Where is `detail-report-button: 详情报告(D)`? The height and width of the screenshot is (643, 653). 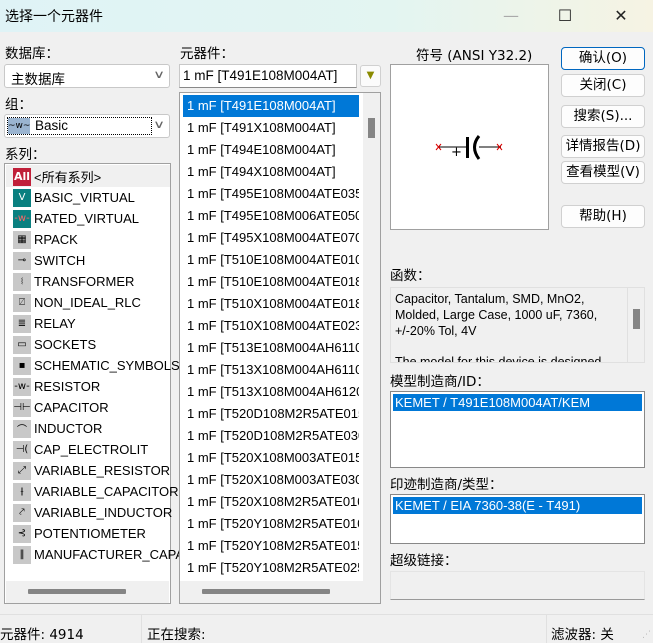
detail-report-button: 详情报告(D) is located at coordinates (603, 146).